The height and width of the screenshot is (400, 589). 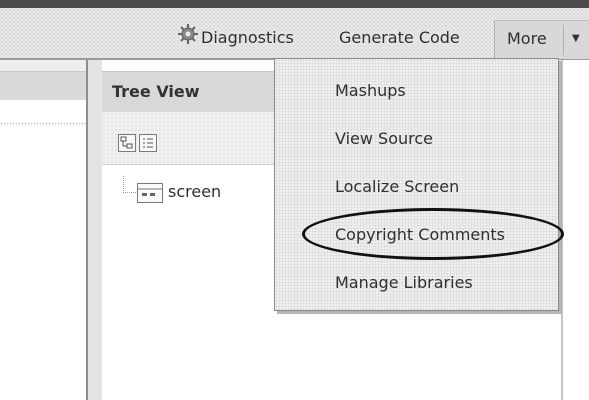 What do you see at coordinates (399, 37) in the screenshot?
I see `generate-code-button: Generate Code` at bounding box center [399, 37].